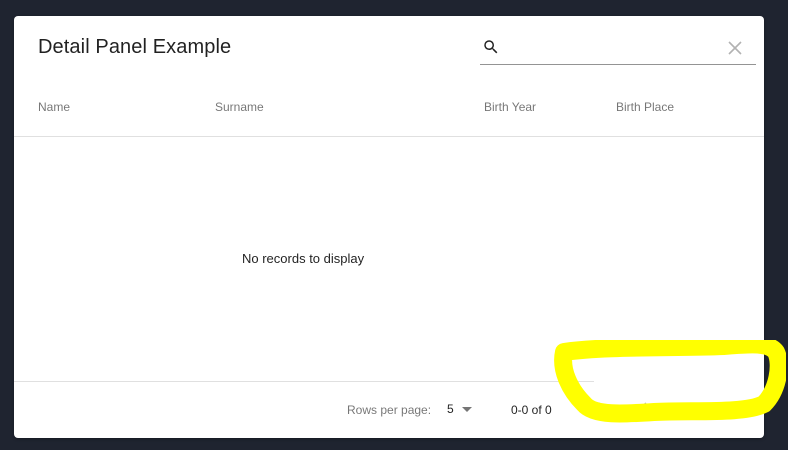 The width and height of the screenshot is (788, 450). I want to click on first-page-button, so click(596, 408).